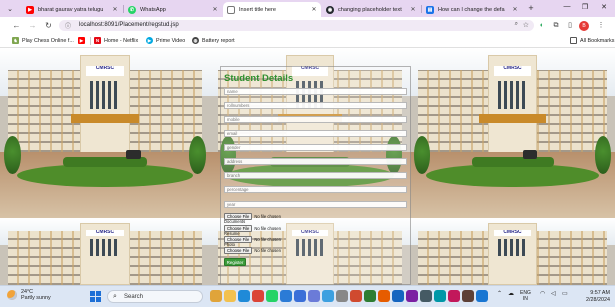  I want to click on weather-widget: 24°C Partly sunny, so click(29, 295).